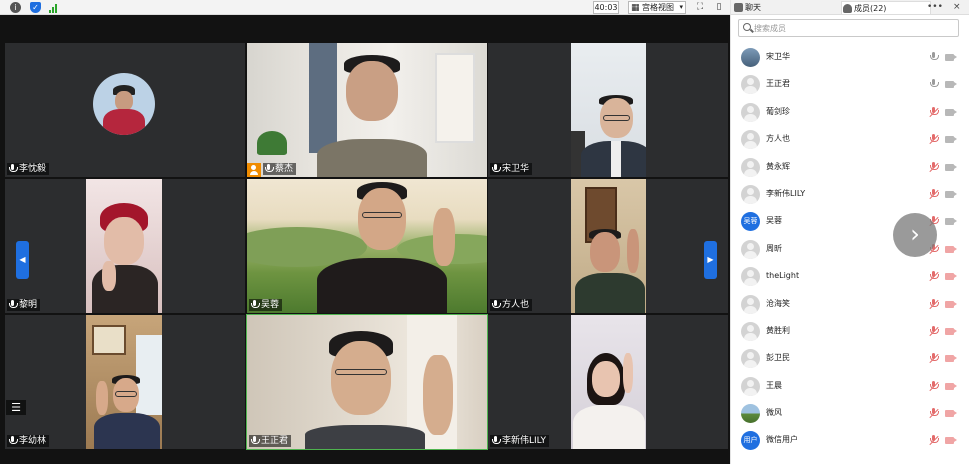 The width and height of the screenshot is (969, 464). I want to click on member-row: 沧海笑, so click(850, 304).